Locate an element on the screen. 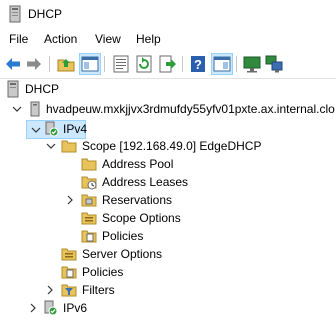 This screenshot has height=335, width=336. tree-item-label: Filters is located at coordinates (98, 290).